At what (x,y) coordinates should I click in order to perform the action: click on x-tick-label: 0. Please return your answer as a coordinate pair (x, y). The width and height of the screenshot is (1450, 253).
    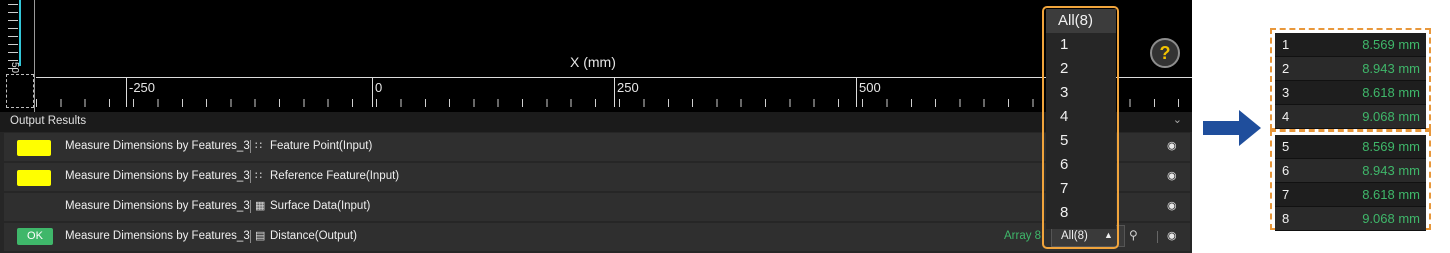
    Looking at the image, I should click on (379, 87).